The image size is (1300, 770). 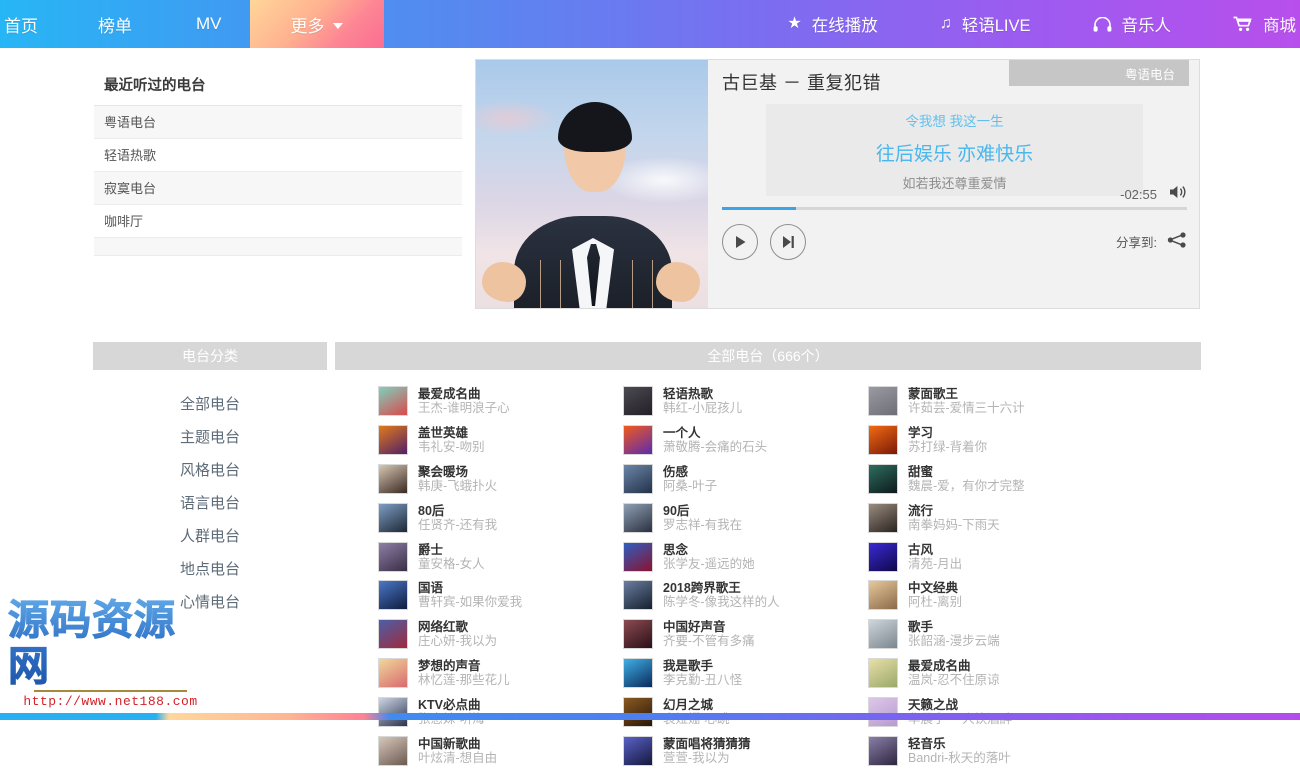 What do you see at coordinates (933, 704) in the screenshot?
I see `station-name: 天籁之战` at bounding box center [933, 704].